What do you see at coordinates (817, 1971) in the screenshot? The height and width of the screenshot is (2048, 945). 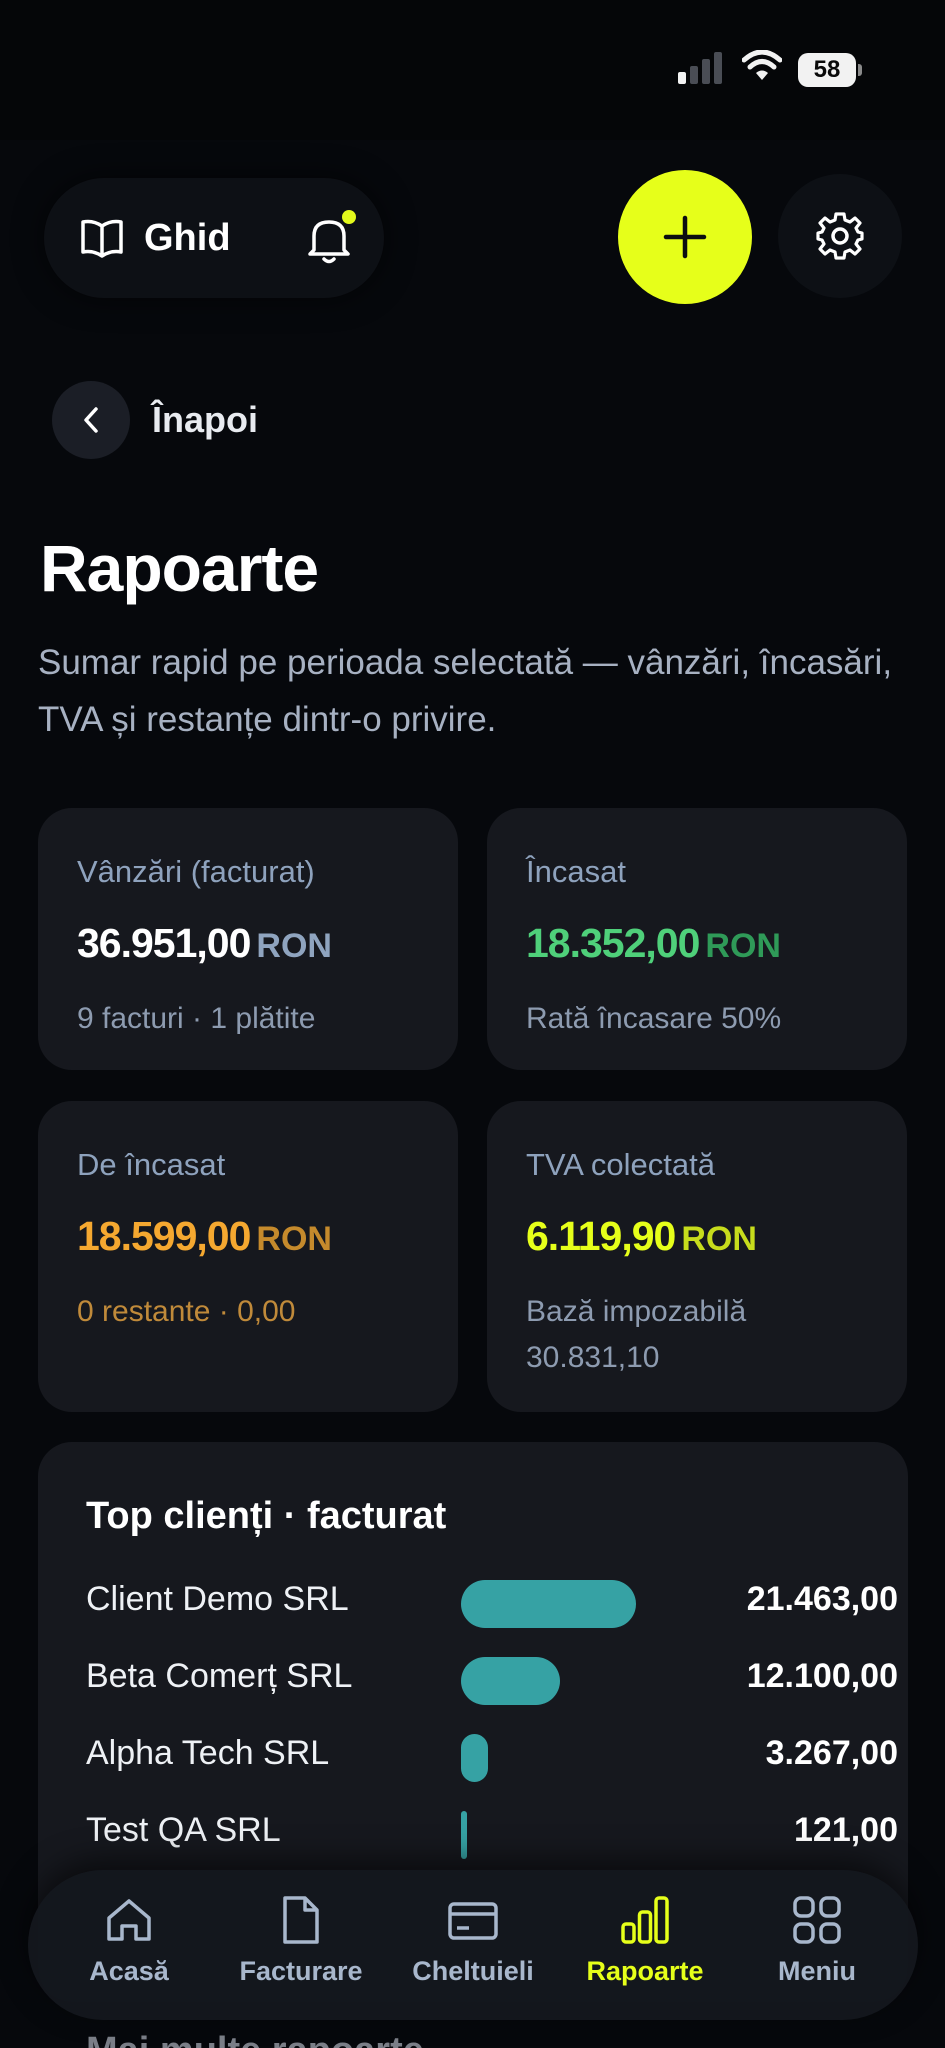 I see `nav-label: Meniu` at bounding box center [817, 1971].